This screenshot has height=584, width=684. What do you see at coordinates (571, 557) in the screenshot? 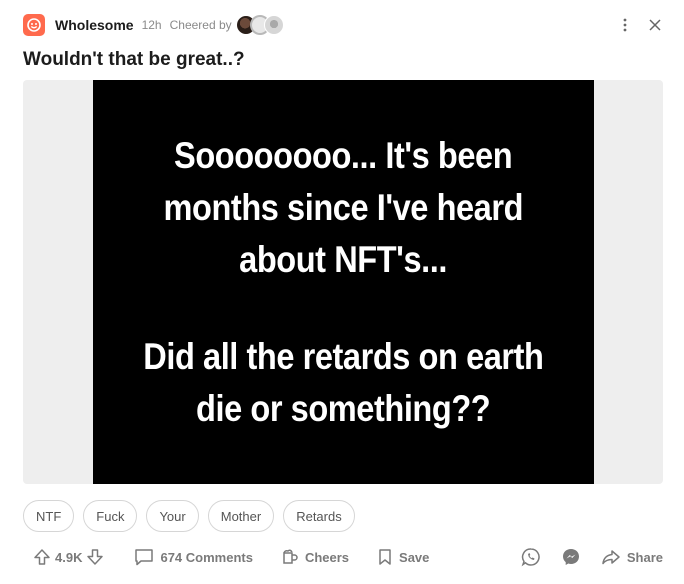
I see `messenger-icon` at bounding box center [571, 557].